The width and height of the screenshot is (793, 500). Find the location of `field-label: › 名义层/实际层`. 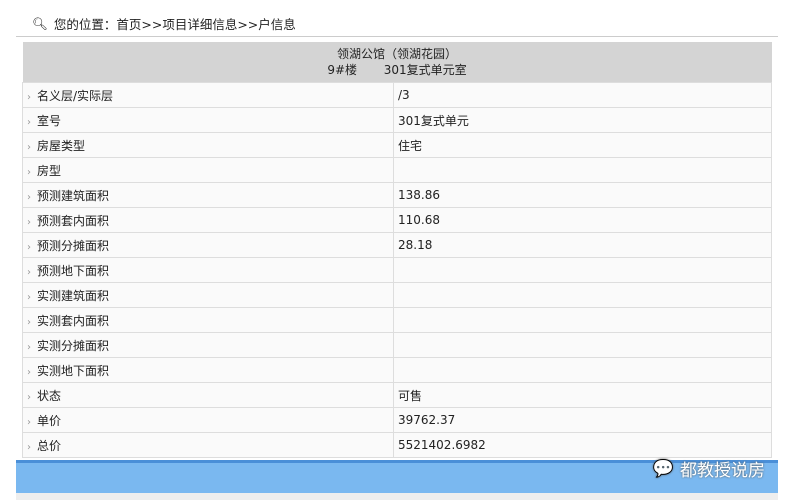

field-label: › 名义层/实际层 is located at coordinates (208, 95).